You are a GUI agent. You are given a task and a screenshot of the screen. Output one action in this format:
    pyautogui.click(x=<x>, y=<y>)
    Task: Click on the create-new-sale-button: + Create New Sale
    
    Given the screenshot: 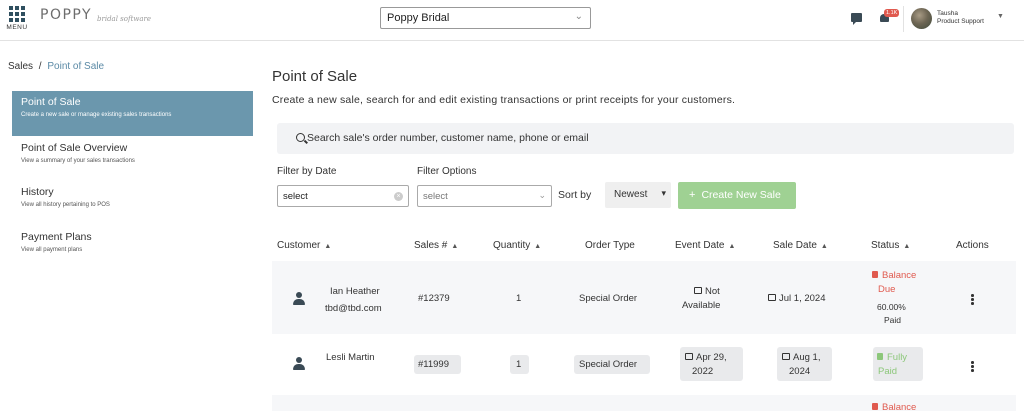 What is the action you would take?
    pyautogui.click(x=737, y=195)
    